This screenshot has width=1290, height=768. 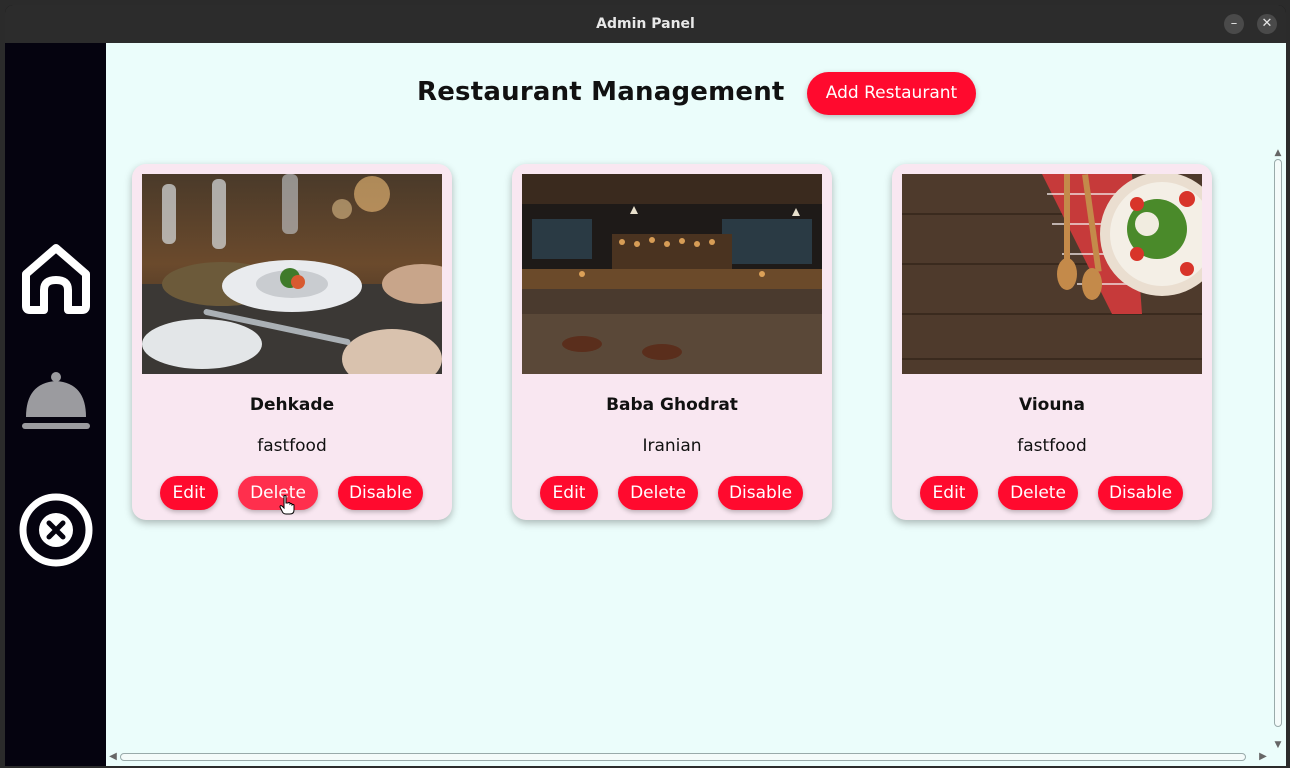 What do you see at coordinates (292, 274) in the screenshot?
I see `restaurant-dining-photo` at bounding box center [292, 274].